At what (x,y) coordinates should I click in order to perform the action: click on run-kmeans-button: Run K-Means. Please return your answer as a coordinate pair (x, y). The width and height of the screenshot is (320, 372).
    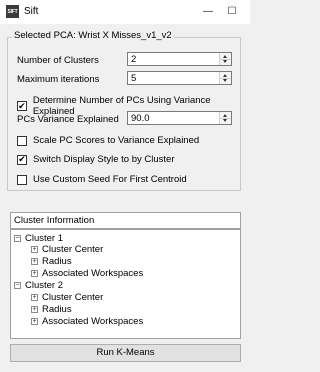
    Looking at the image, I should click on (125, 353).